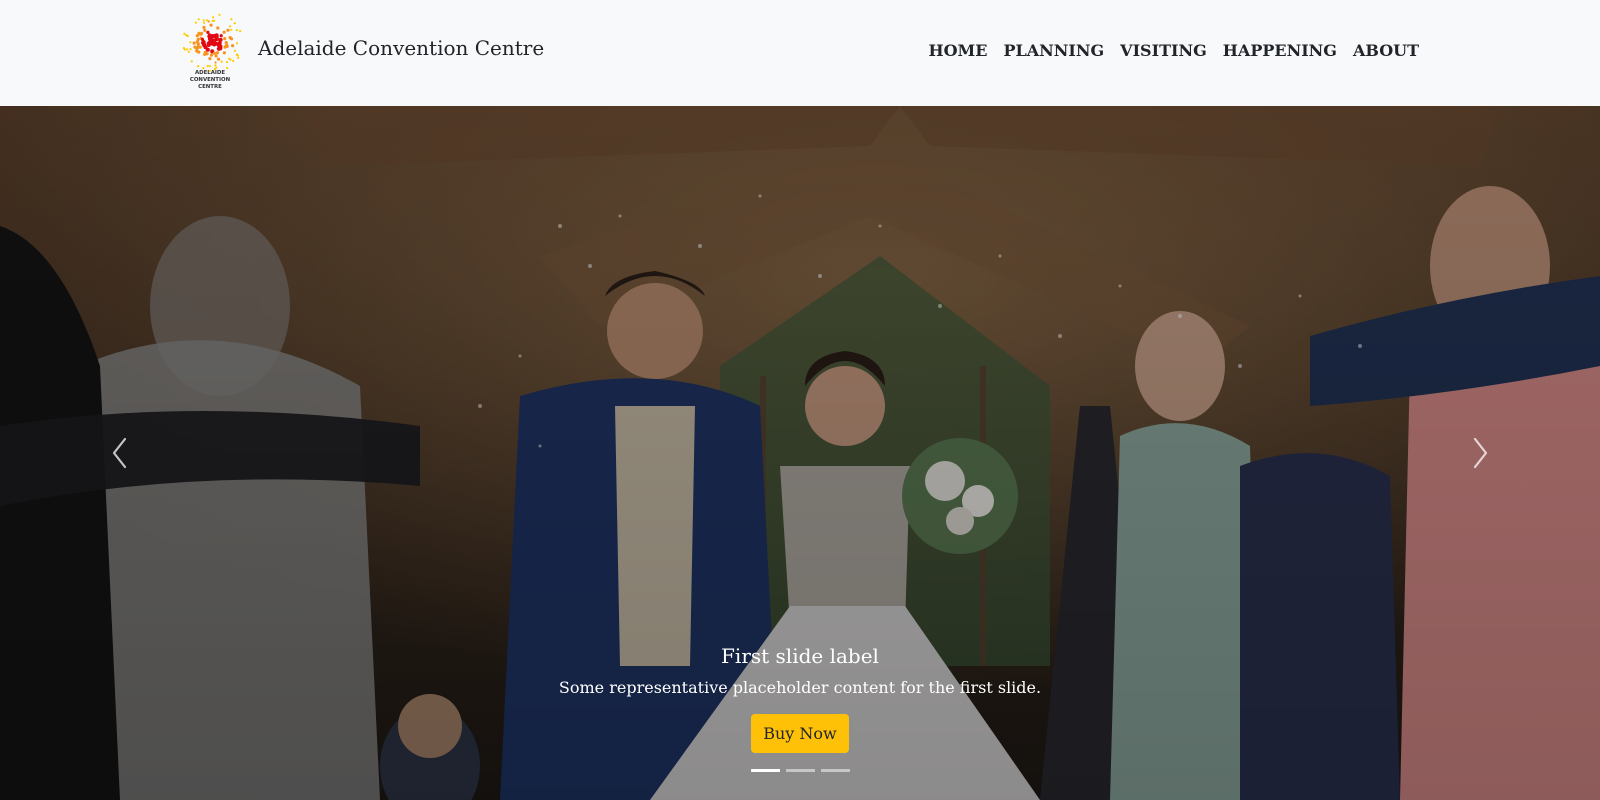 Image resolution: width=1600 pixels, height=800 pixels. I want to click on svg-text: CENTRE, so click(210, 87).